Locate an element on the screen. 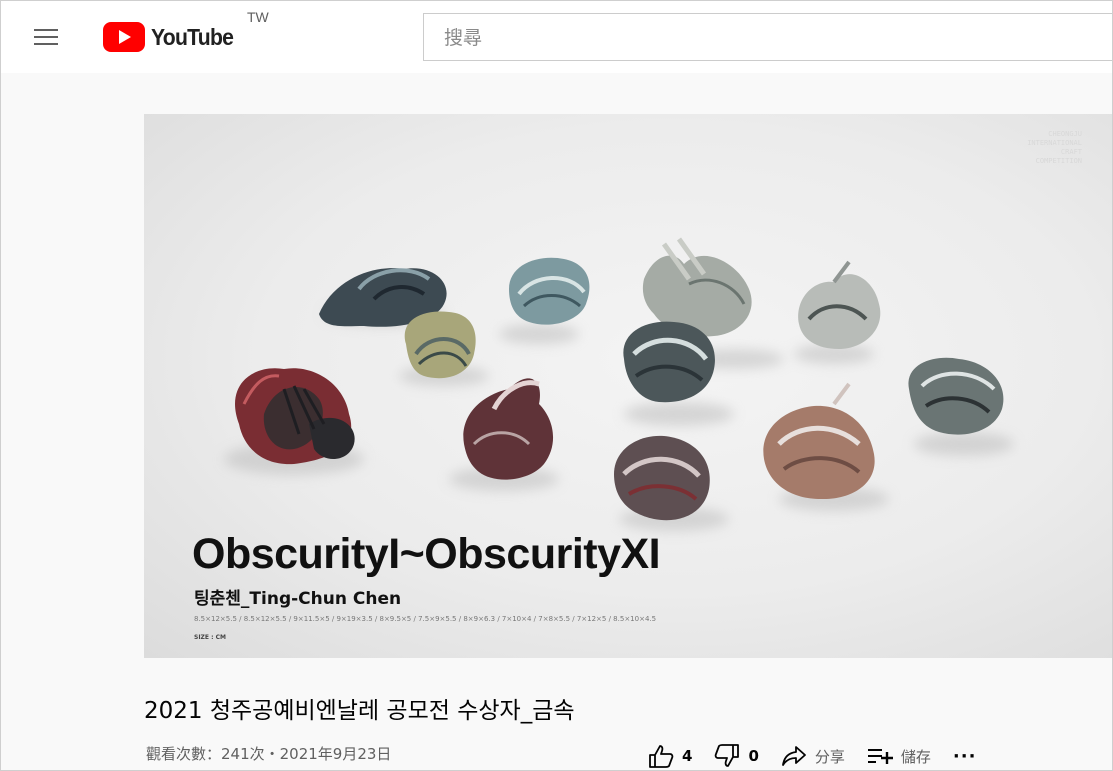 The image size is (1113, 771). save-button: 儲存 is located at coordinates (899, 756).